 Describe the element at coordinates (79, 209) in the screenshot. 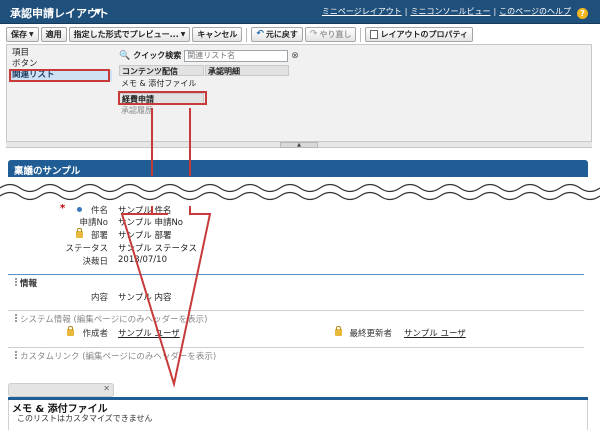

I see `required-dot-icon` at that location.